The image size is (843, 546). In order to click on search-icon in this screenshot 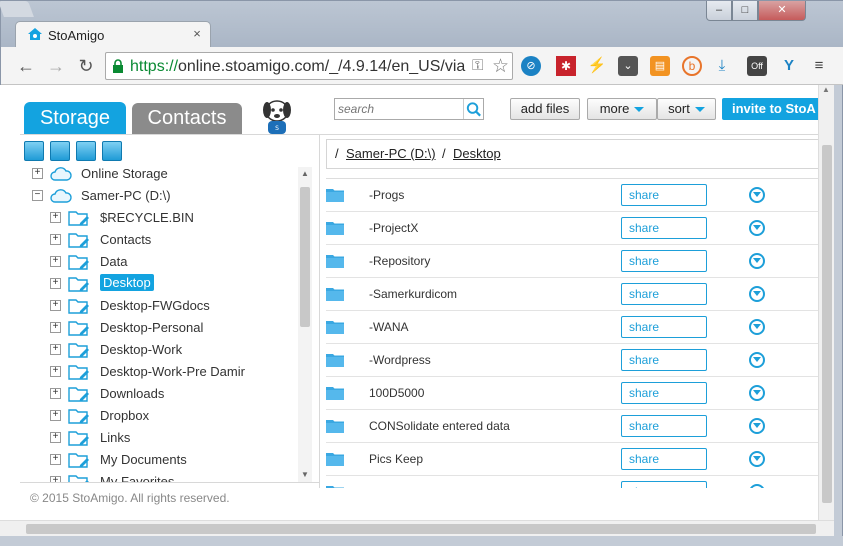, I will do `click(473, 109)`.